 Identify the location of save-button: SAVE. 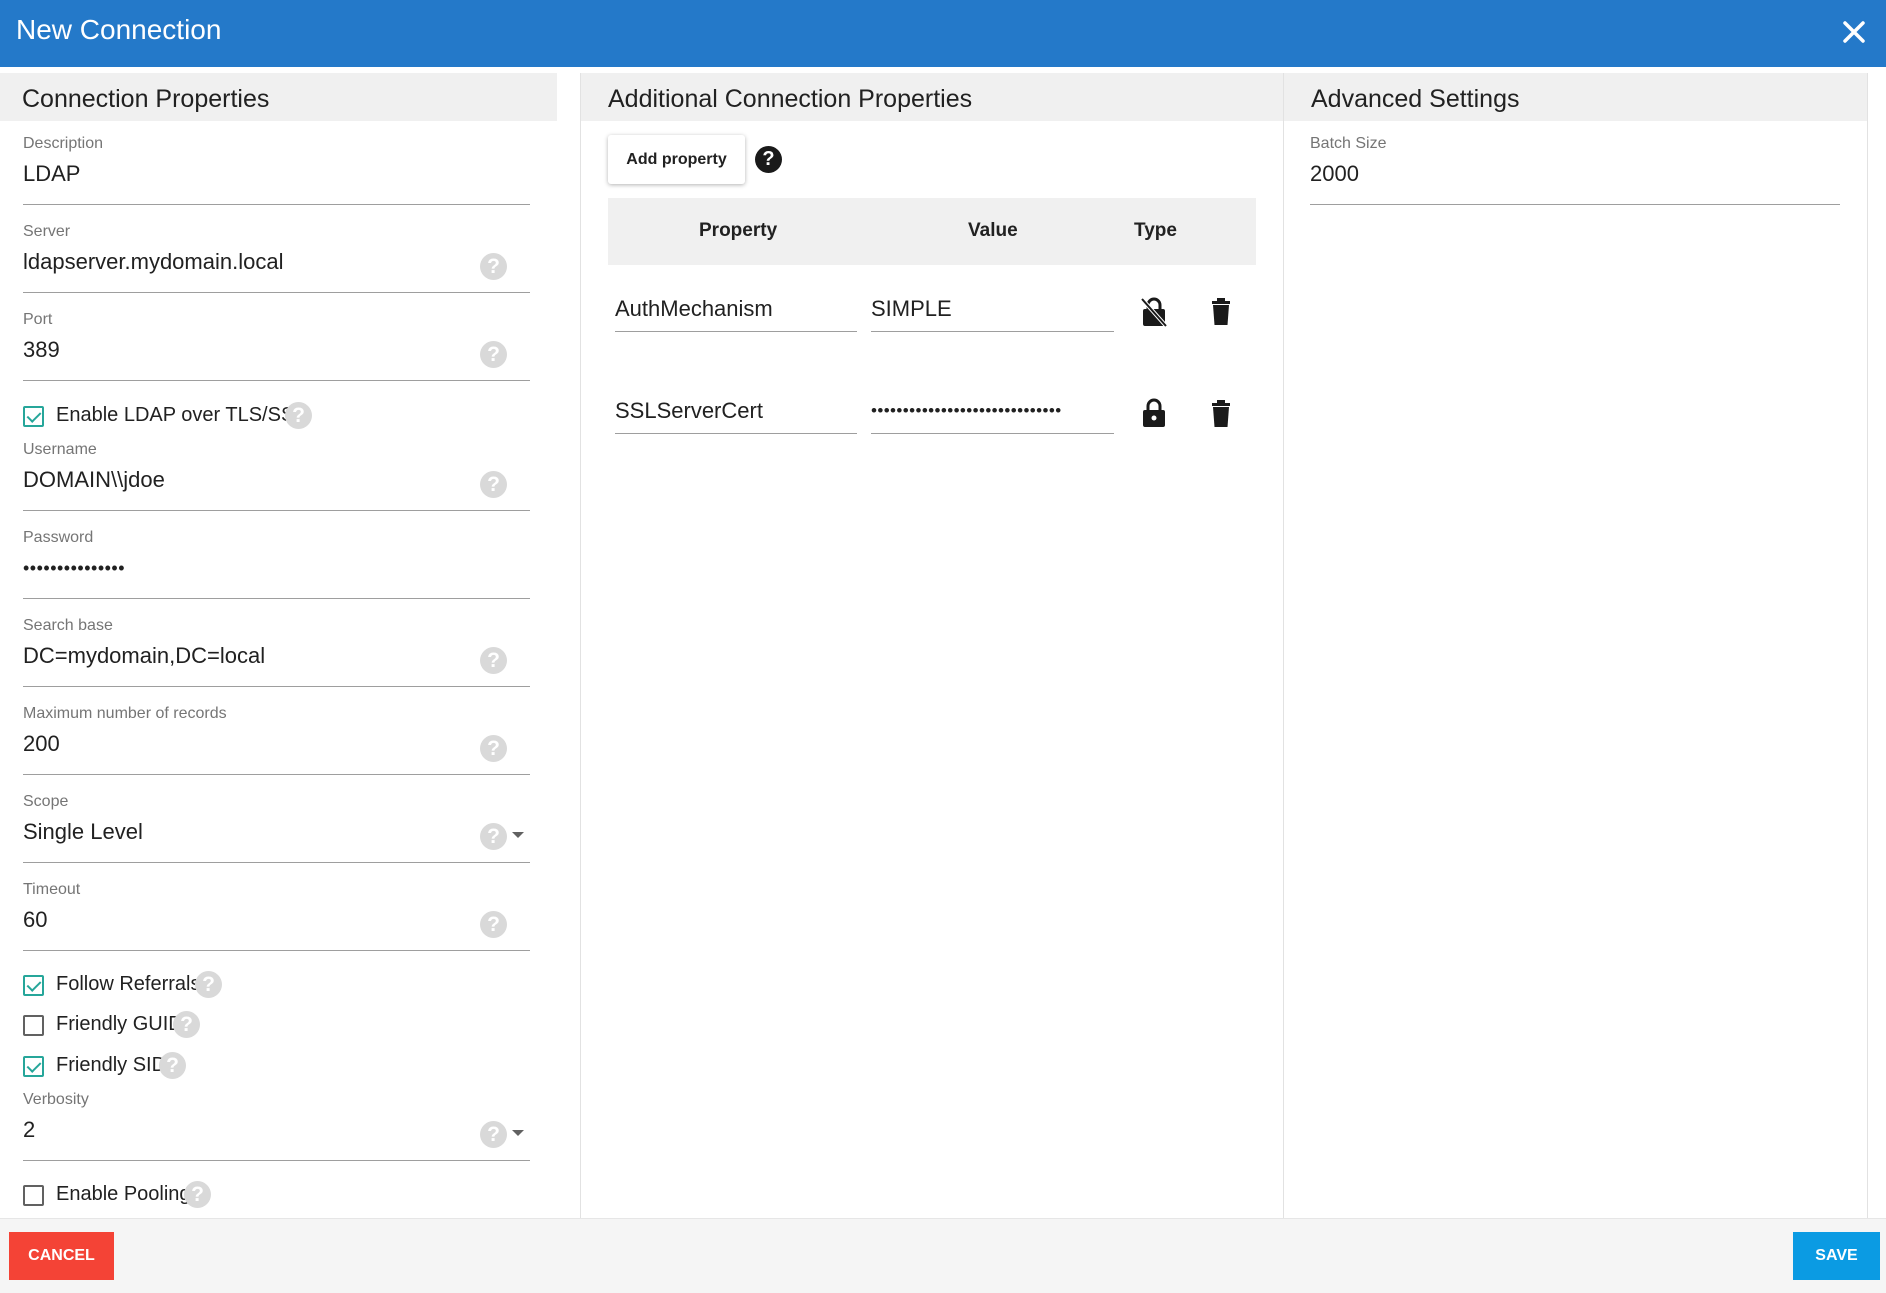
(1836, 1256).